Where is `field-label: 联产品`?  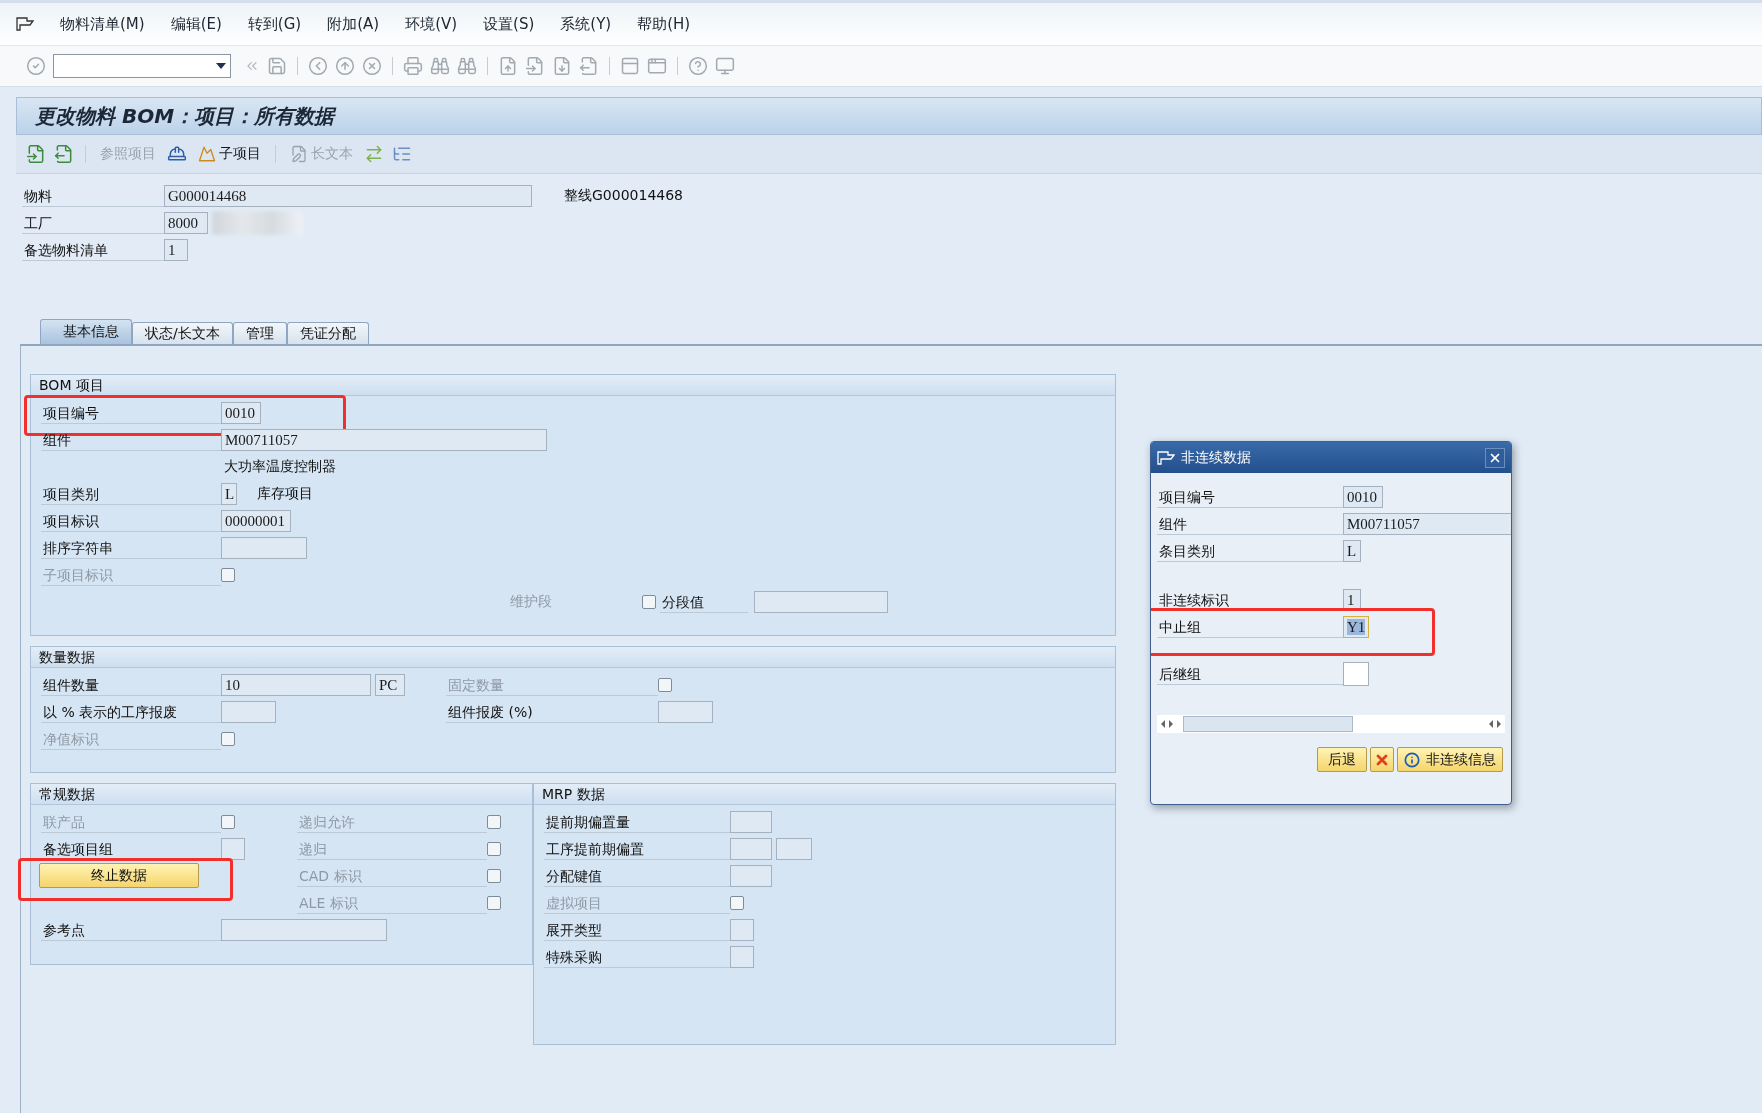
field-label: 联产品 is located at coordinates (131, 821).